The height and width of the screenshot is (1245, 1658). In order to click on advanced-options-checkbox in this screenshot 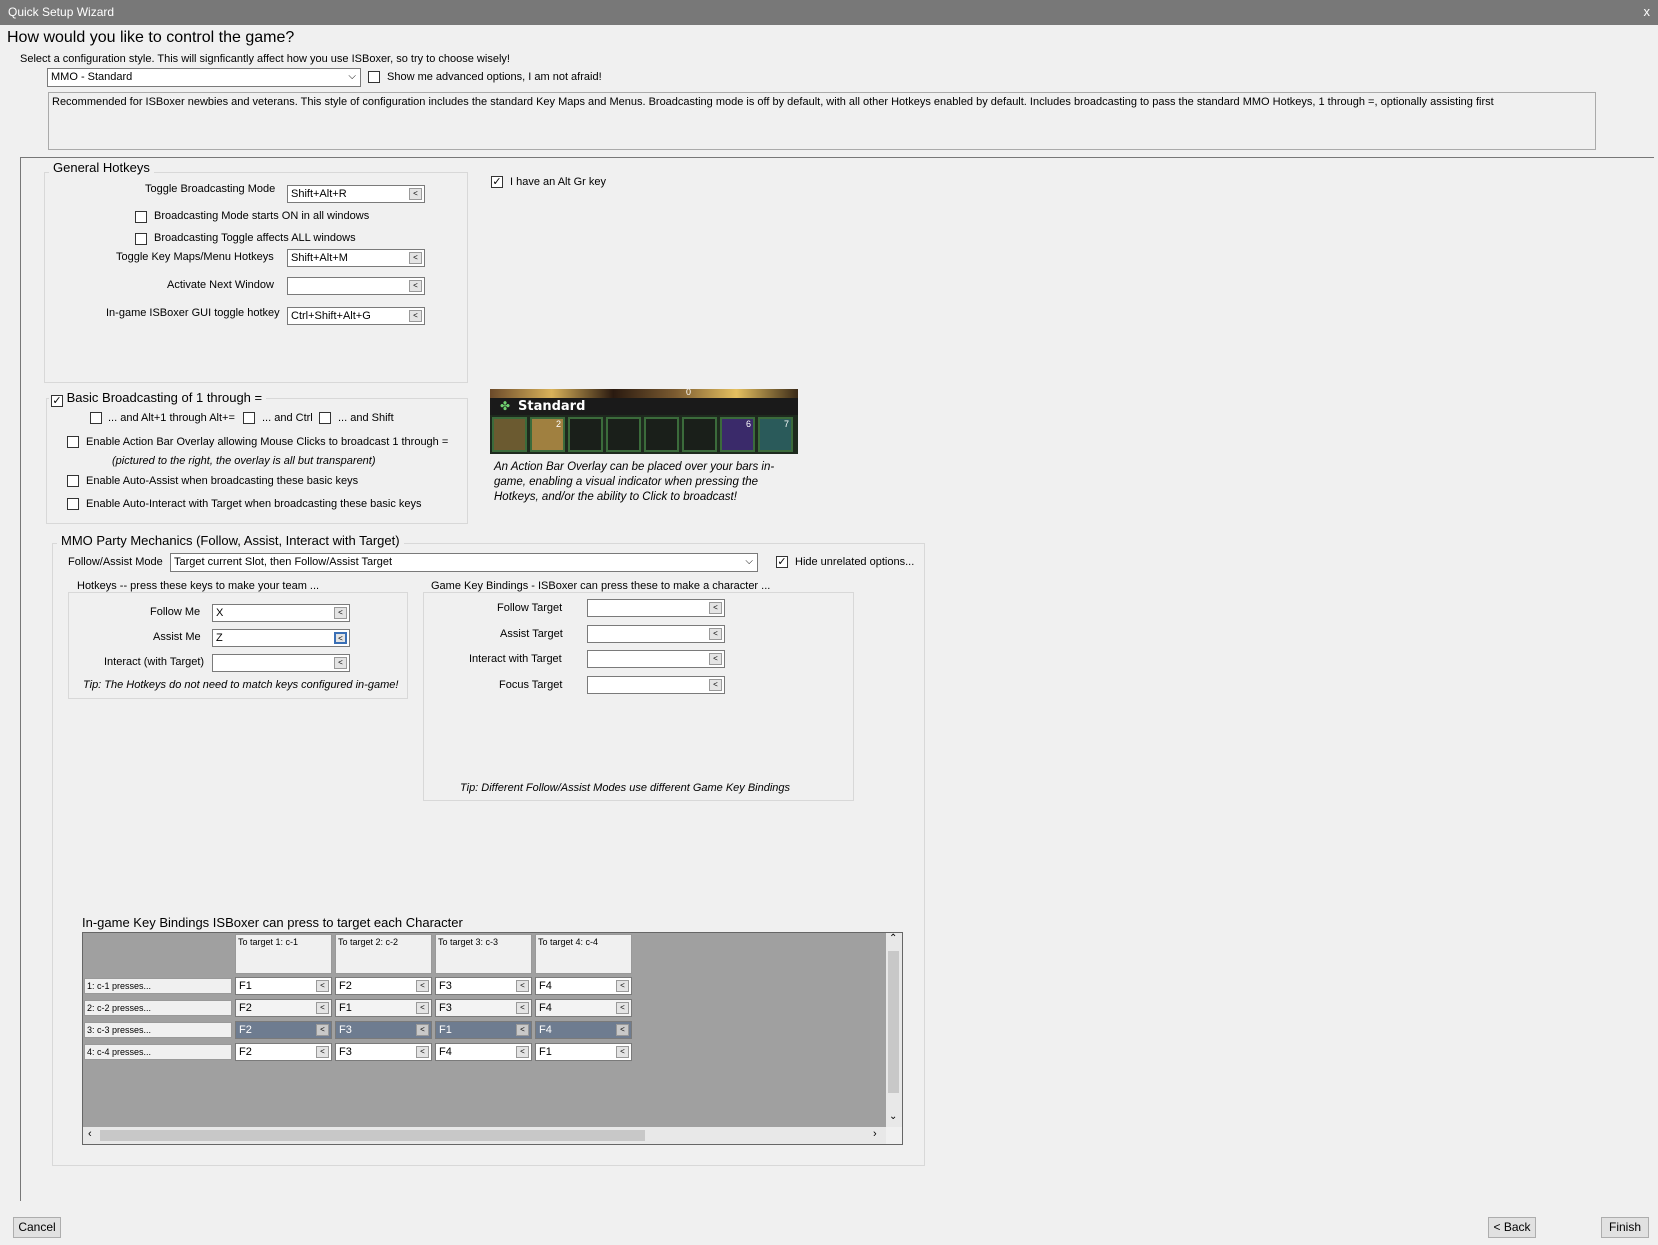, I will do `click(374, 77)`.